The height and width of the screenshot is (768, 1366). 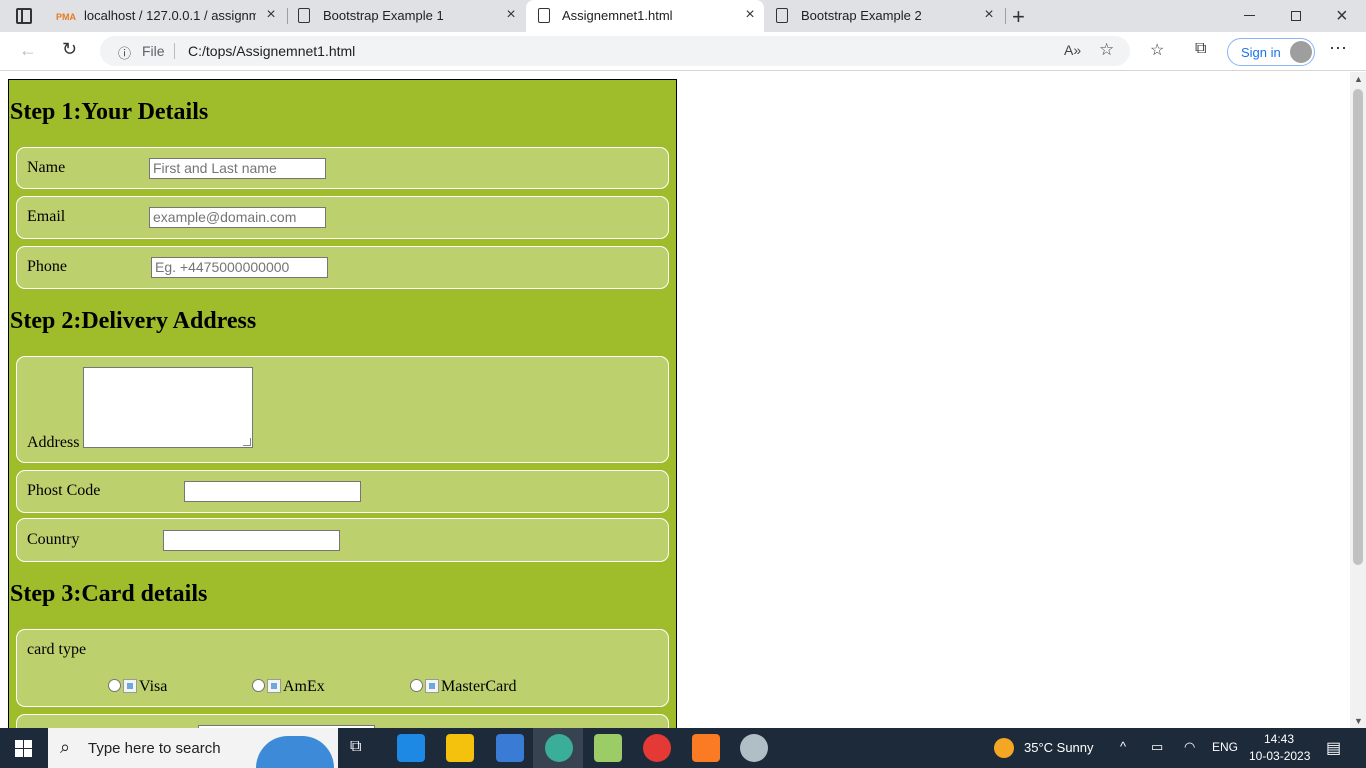 What do you see at coordinates (355, 747) in the screenshot?
I see `task-view-icon: ⧉` at bounding box center [355, 747].